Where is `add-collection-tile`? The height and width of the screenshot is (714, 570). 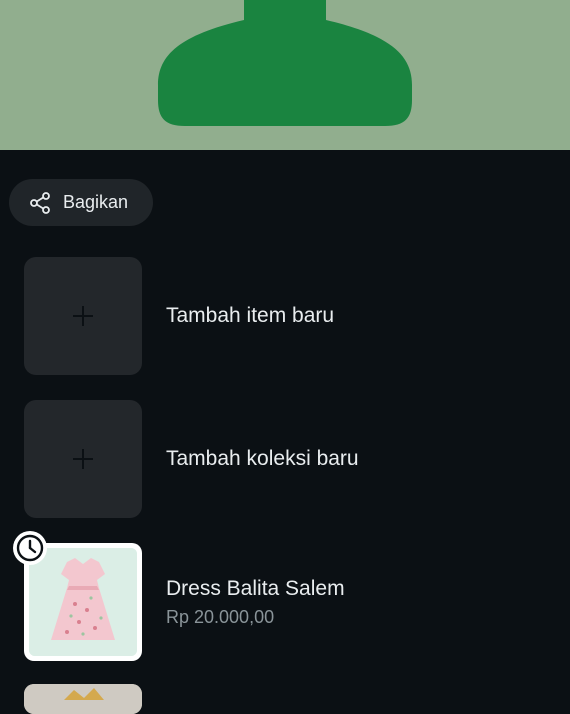
add-collection-tile is located at coordinates (83, 459).